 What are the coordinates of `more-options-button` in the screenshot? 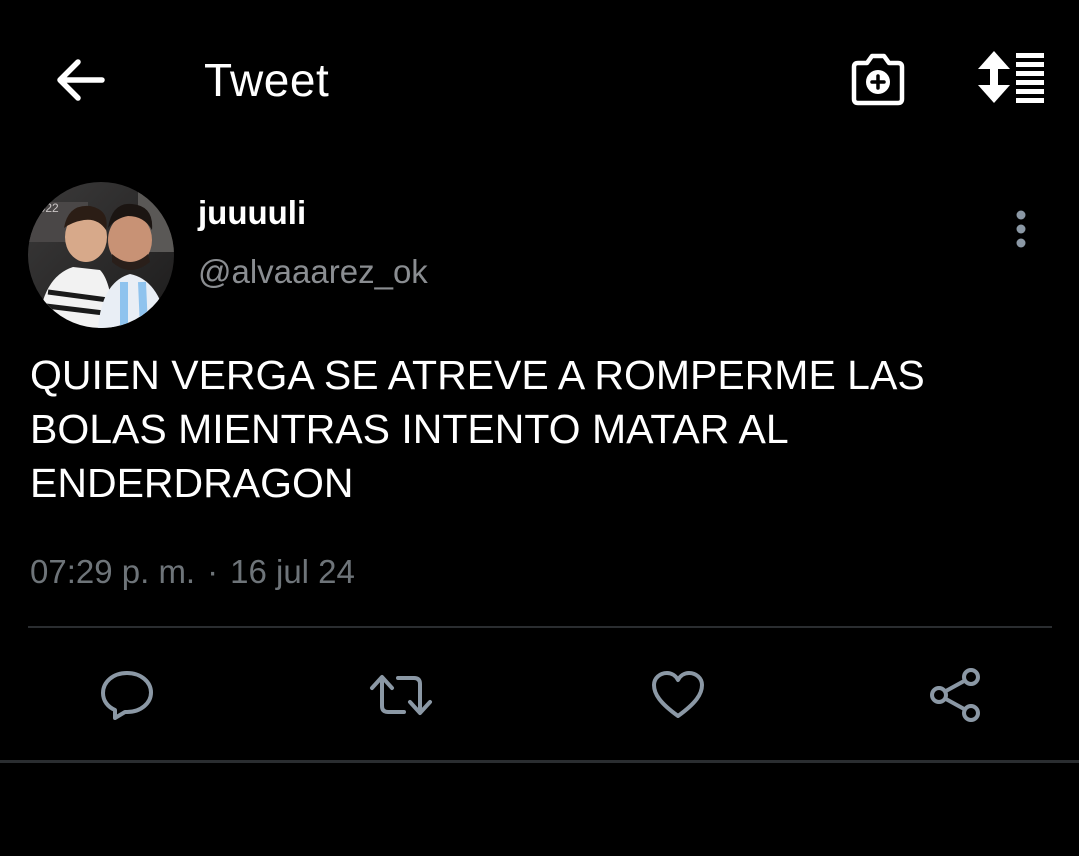 It's located at (1021, 229).